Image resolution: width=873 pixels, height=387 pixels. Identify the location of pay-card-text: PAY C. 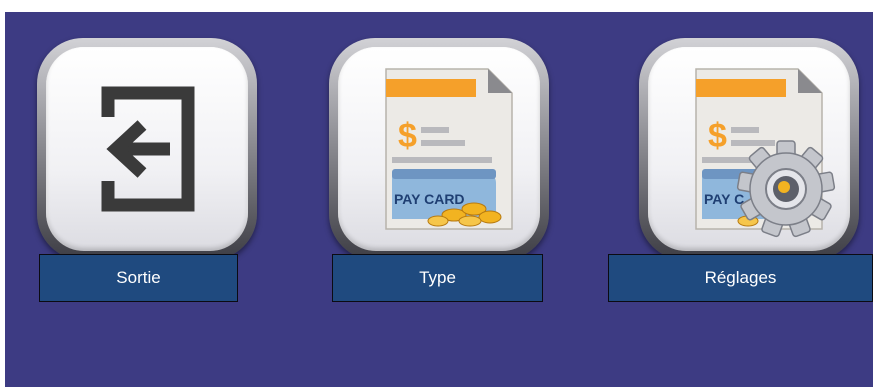
(724, 199).